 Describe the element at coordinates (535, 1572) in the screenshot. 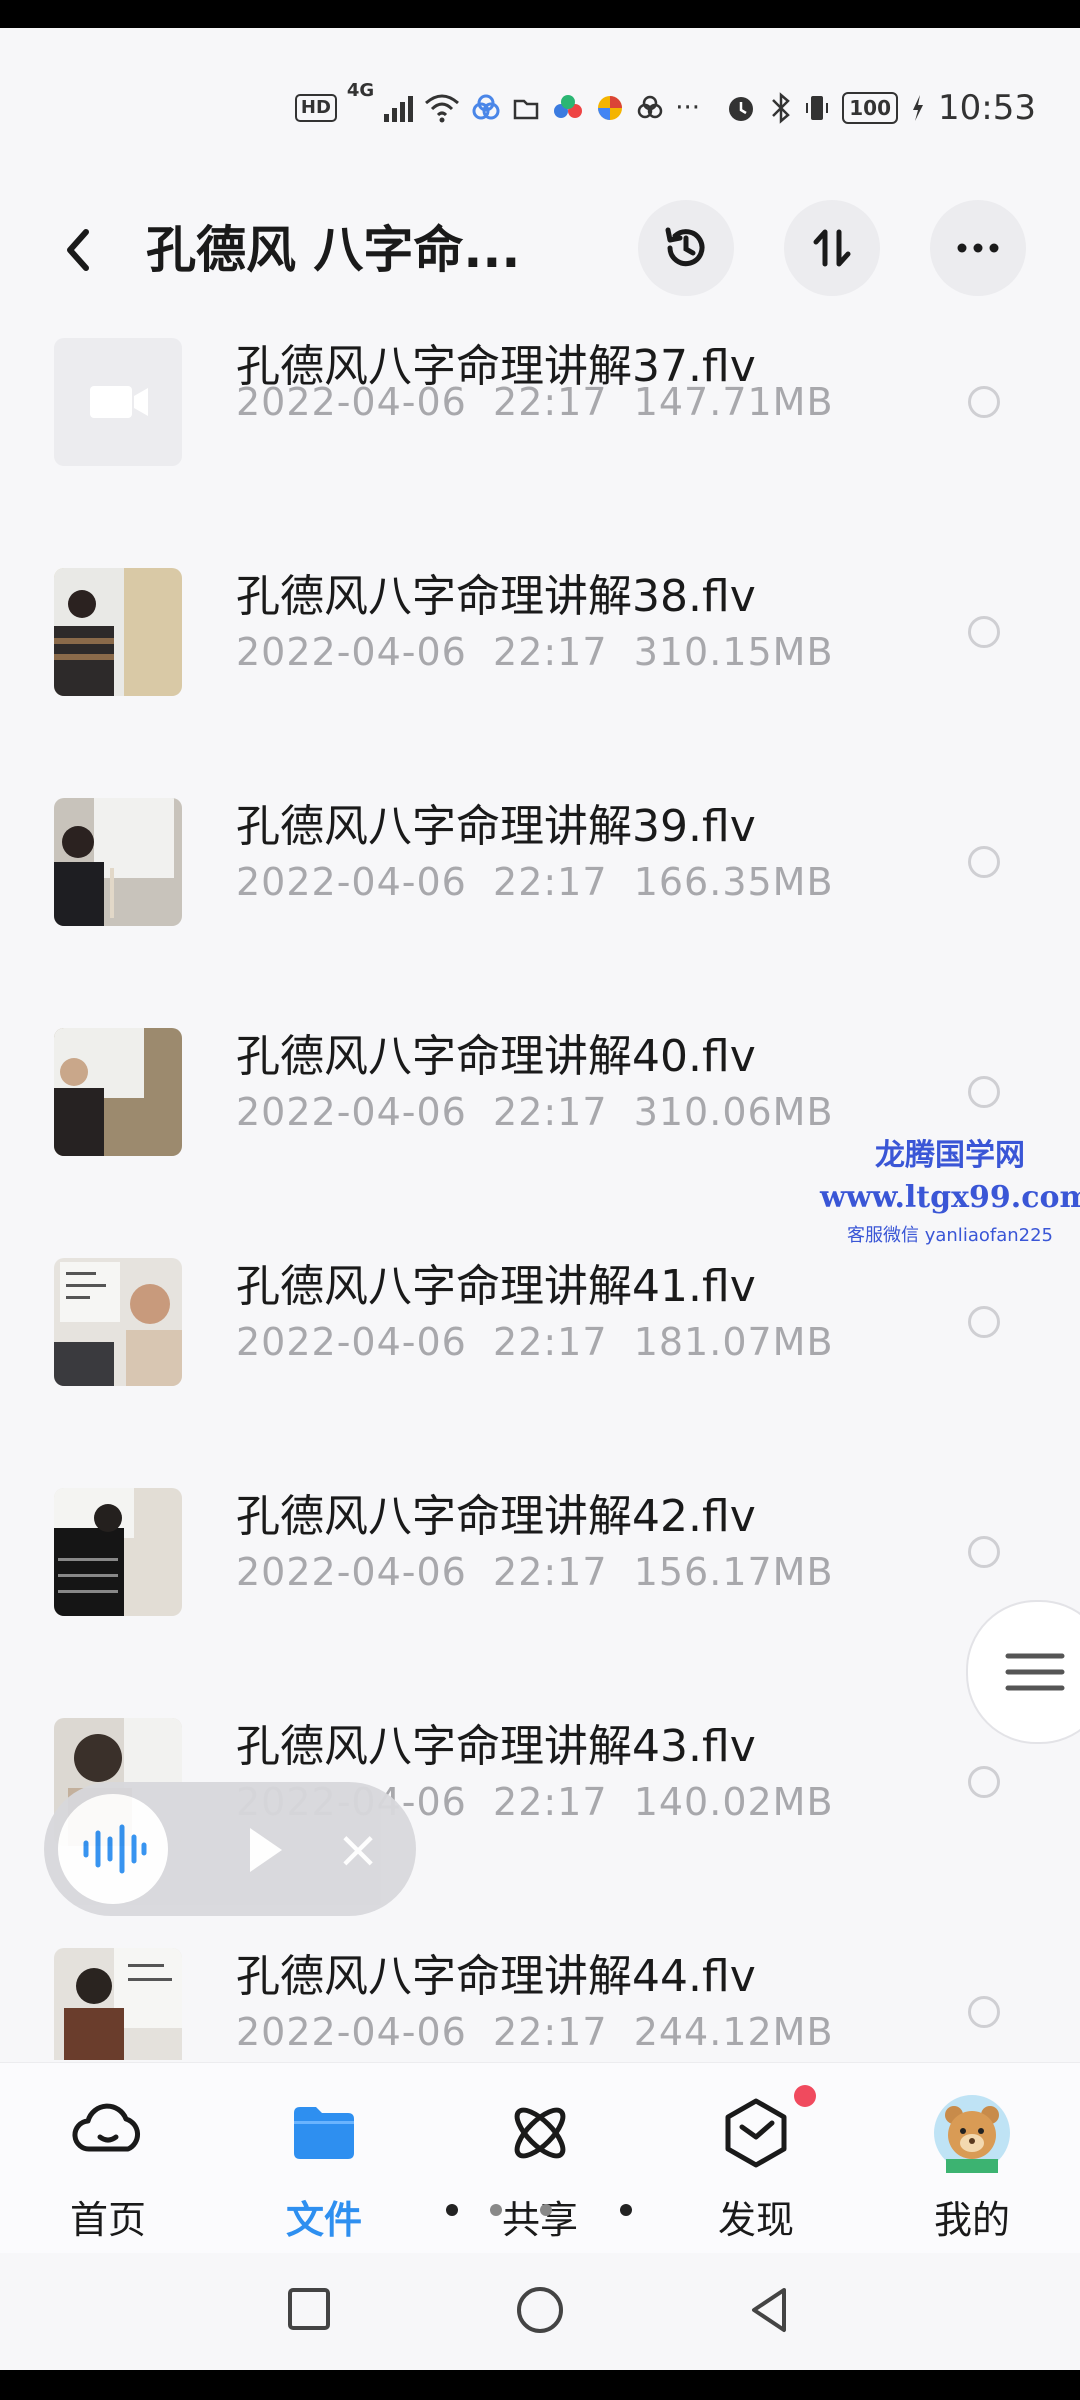

I see `file-meta: 2022-04-06 22:17 156.17MB` at that location.